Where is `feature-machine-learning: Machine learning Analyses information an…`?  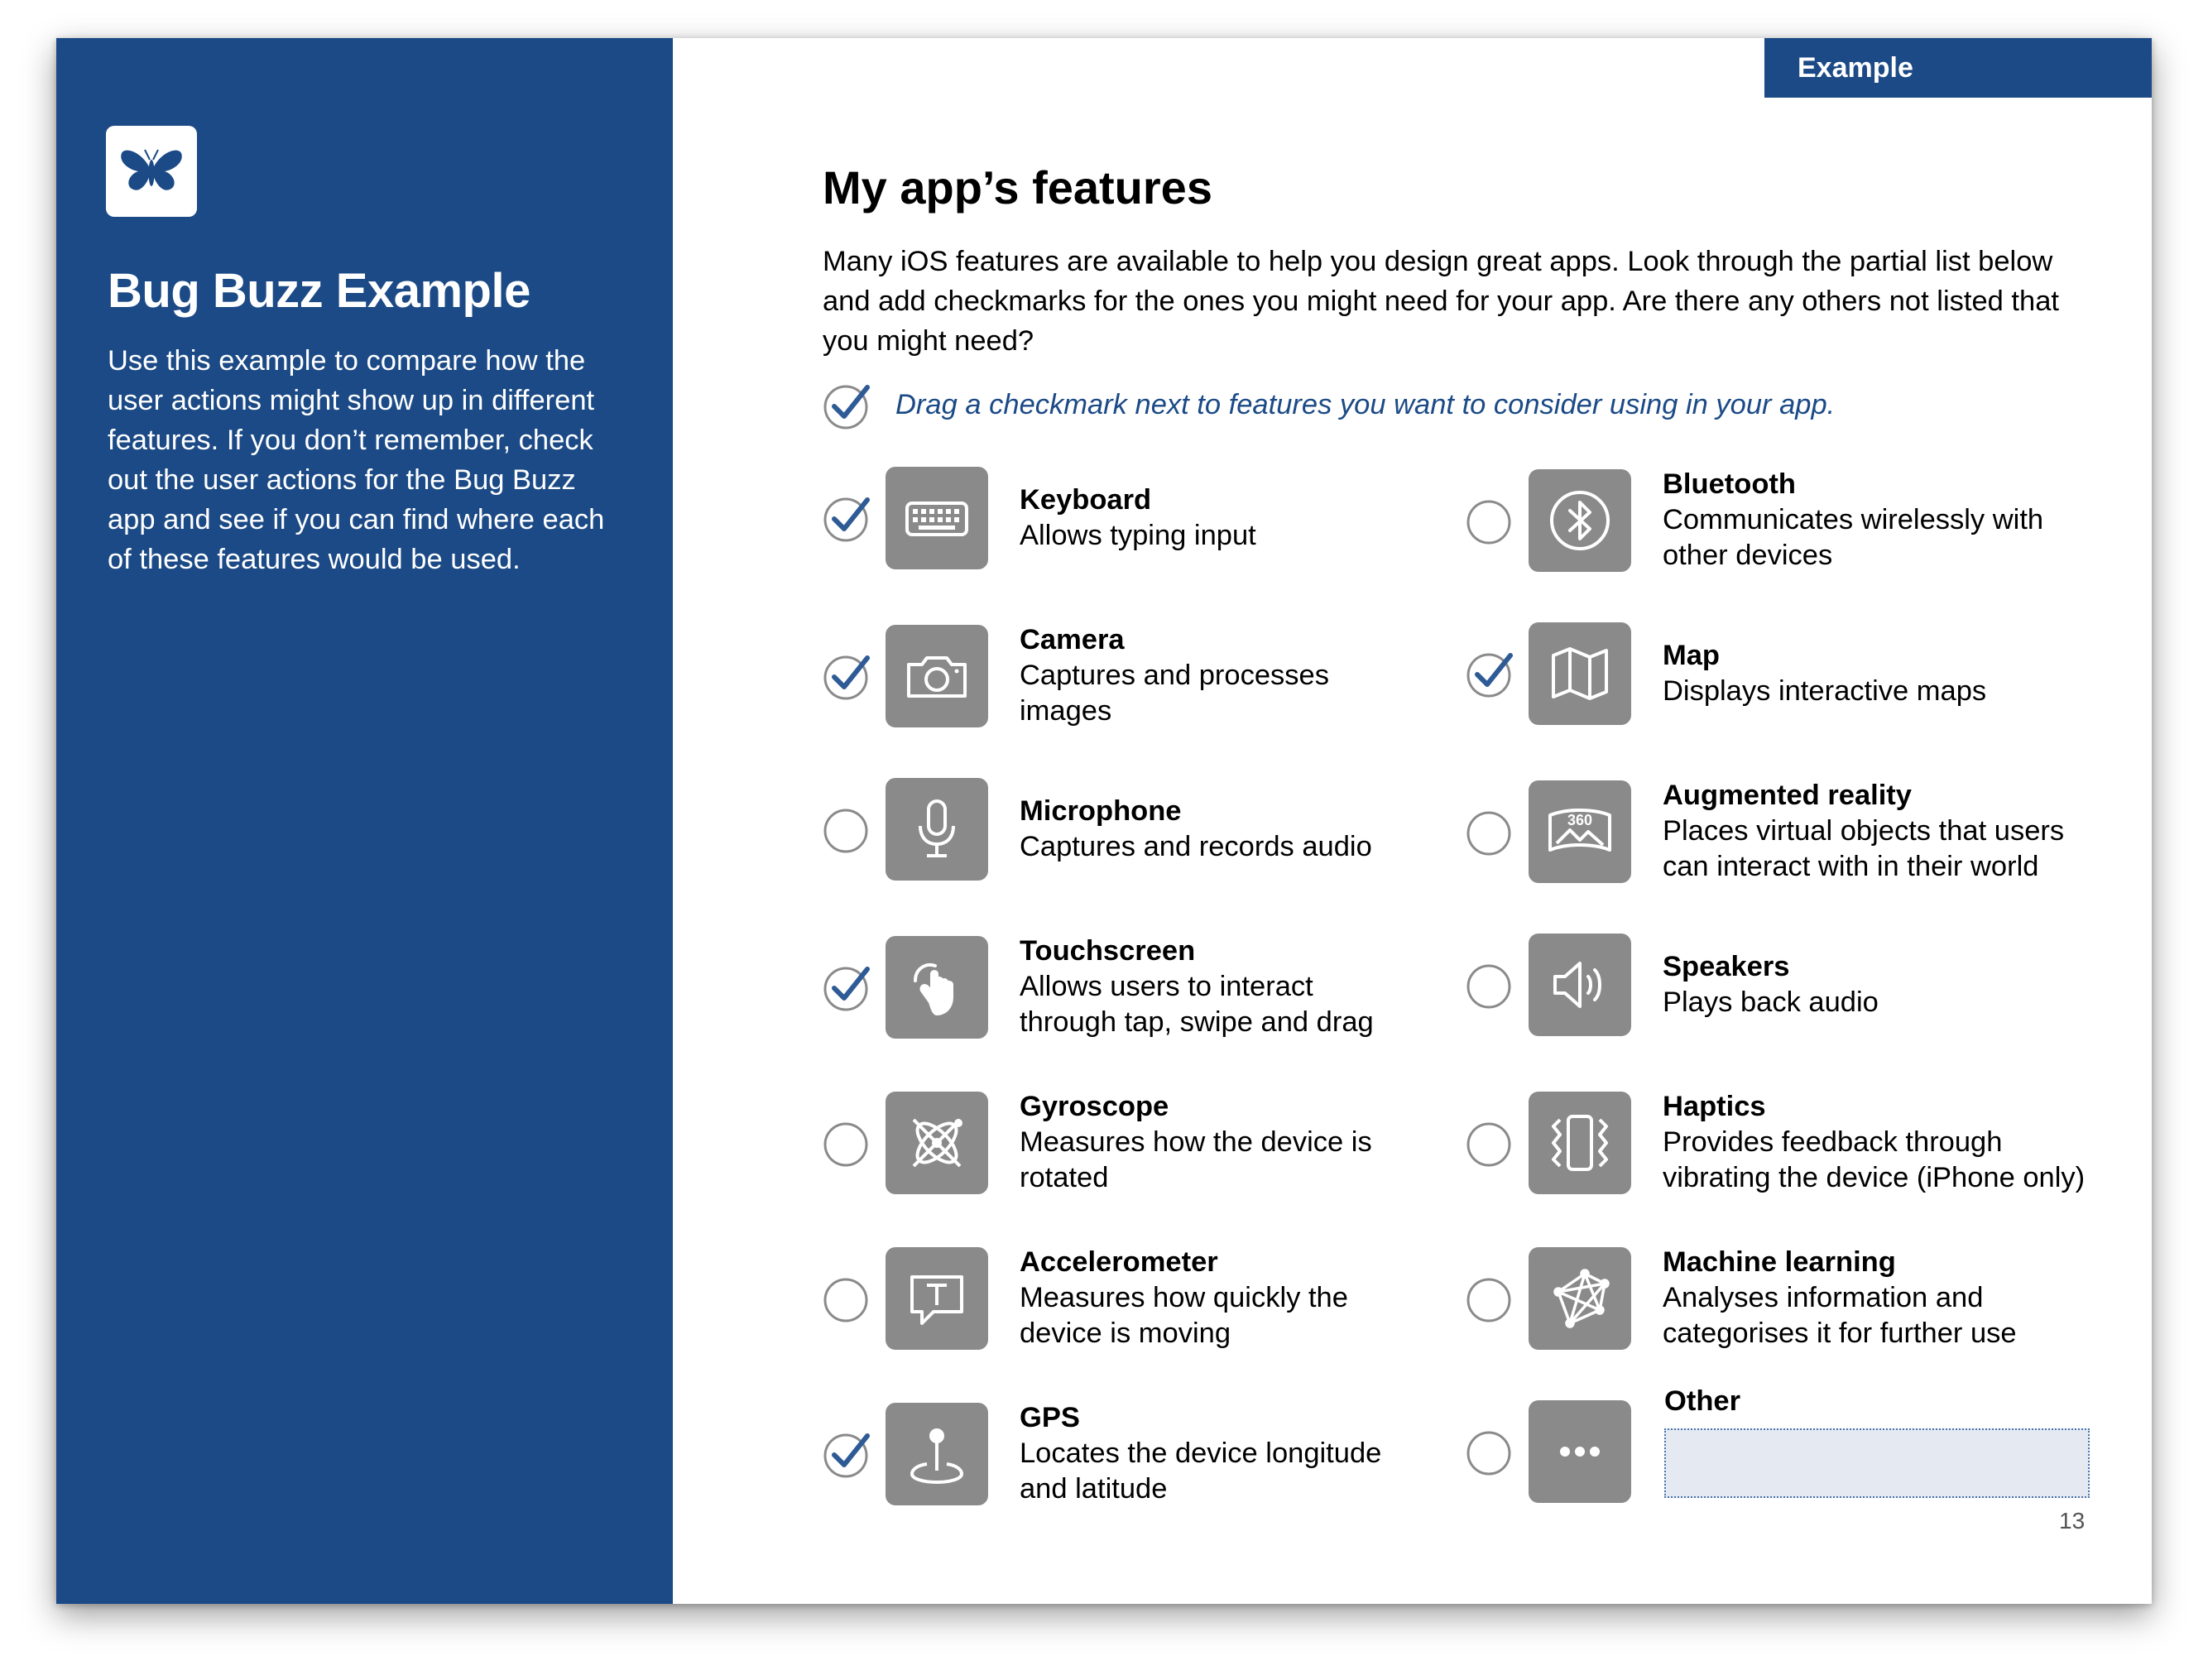 feature-machine-learning: Machine learning Analyses information an… is located at coordinates (1771, 1298).